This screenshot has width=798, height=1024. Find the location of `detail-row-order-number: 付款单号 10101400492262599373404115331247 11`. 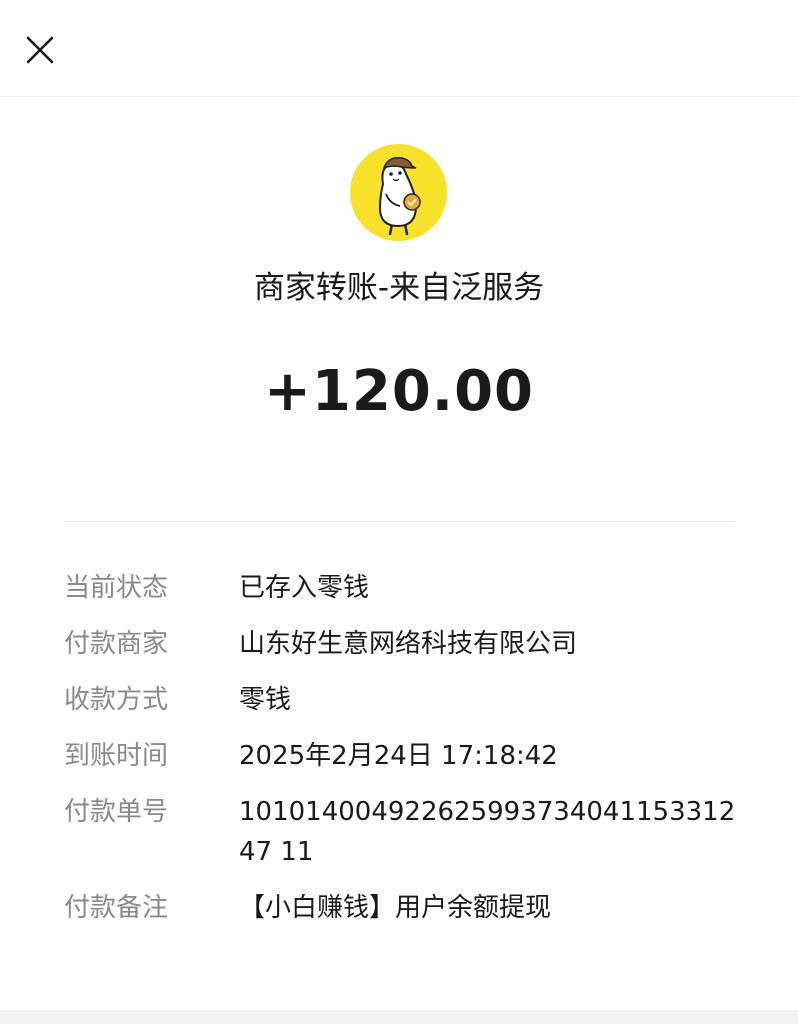

detail-row-order-number: 付款单号 10101400492262599373404115331247 11 is located at coordinates (404, 832).